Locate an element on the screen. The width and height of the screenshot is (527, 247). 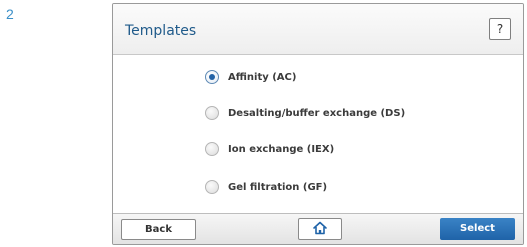
option-label: Gel filtration (GF) is located at coordinates (278, 187).